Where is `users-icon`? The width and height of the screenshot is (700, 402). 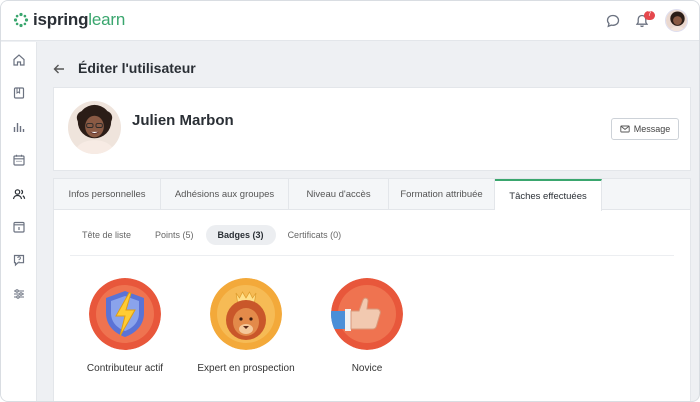
users-icon is located at coordinates (19, 194).